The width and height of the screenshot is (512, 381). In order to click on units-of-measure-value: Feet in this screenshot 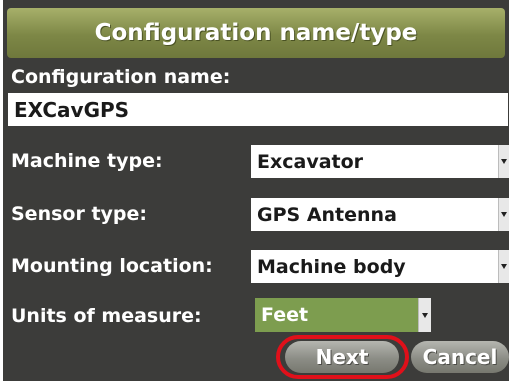, I will do `click(285, 315)`.